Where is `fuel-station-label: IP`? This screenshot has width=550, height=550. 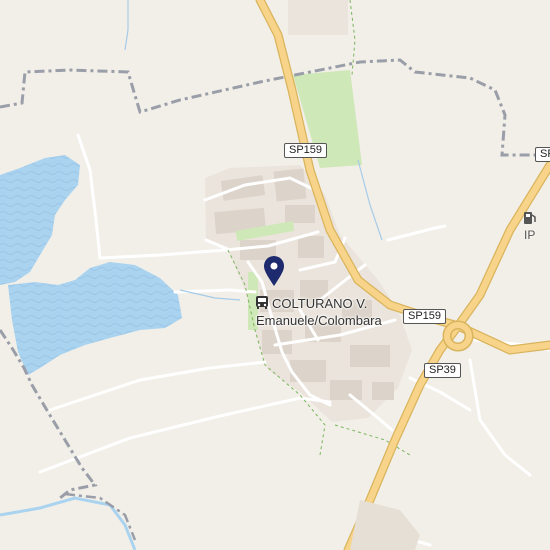 fuel-station-label: IP is located at coordinates (530, 235).